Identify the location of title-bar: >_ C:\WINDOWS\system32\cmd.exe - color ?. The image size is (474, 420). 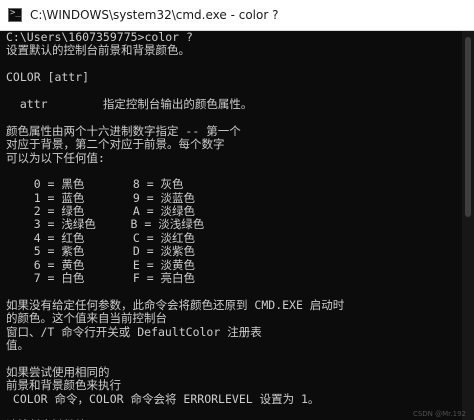
(237, 15).